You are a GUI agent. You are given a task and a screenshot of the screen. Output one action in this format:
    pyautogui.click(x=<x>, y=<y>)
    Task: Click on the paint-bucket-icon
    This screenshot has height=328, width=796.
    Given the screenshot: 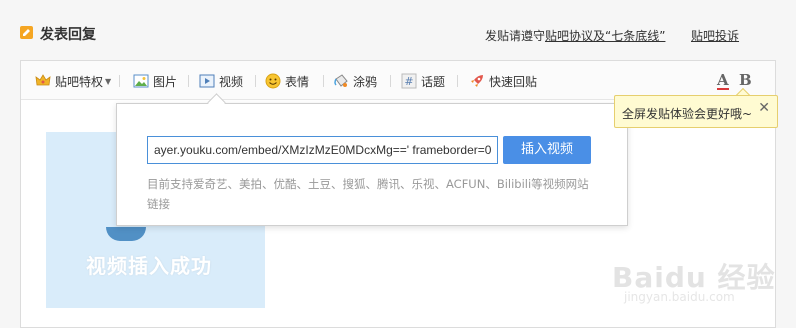 What is the action you would take?
    pyautogui.click(x=341, y=81)
    